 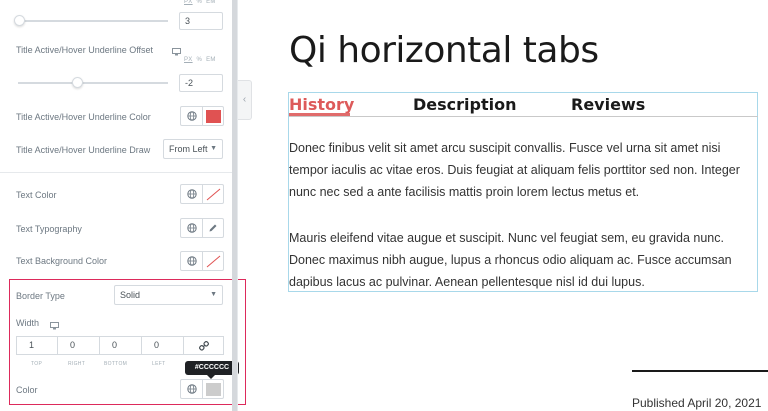 What do you see at coordinates (19, 20) in the screenshot?
I see `top-slider-handle` at bounding box center [19, 20].